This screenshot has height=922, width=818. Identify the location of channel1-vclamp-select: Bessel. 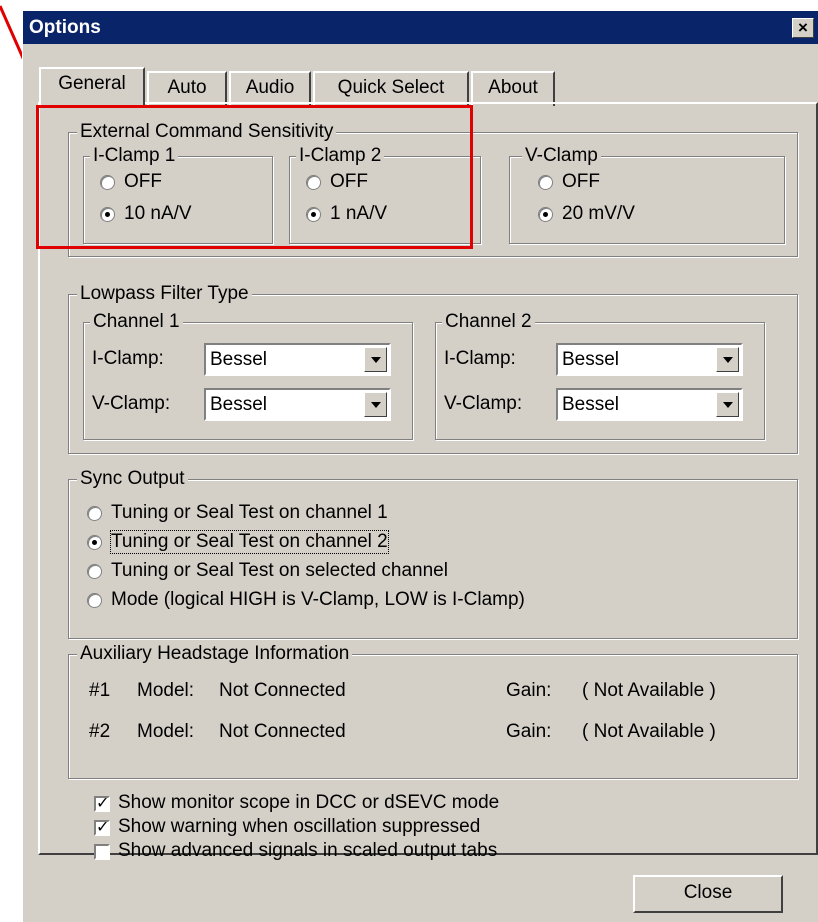
(297, 404).